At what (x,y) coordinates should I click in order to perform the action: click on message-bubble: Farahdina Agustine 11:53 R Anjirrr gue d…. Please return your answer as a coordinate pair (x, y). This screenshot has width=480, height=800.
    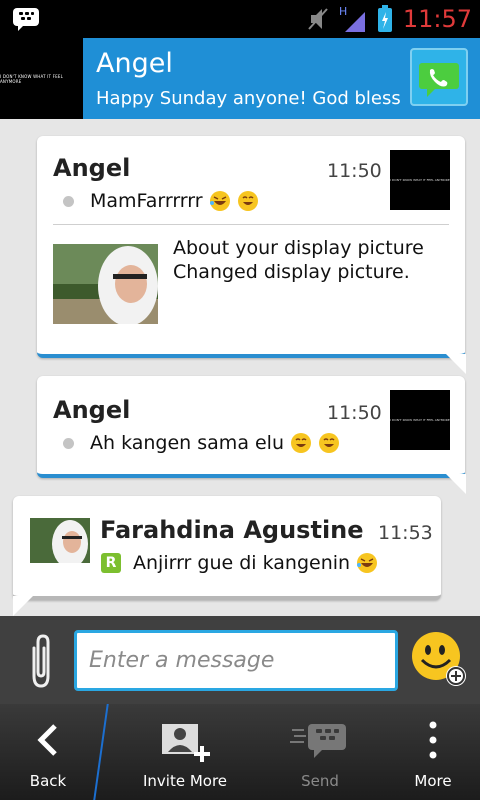
    Looking at the image, I should click on (227, 556).